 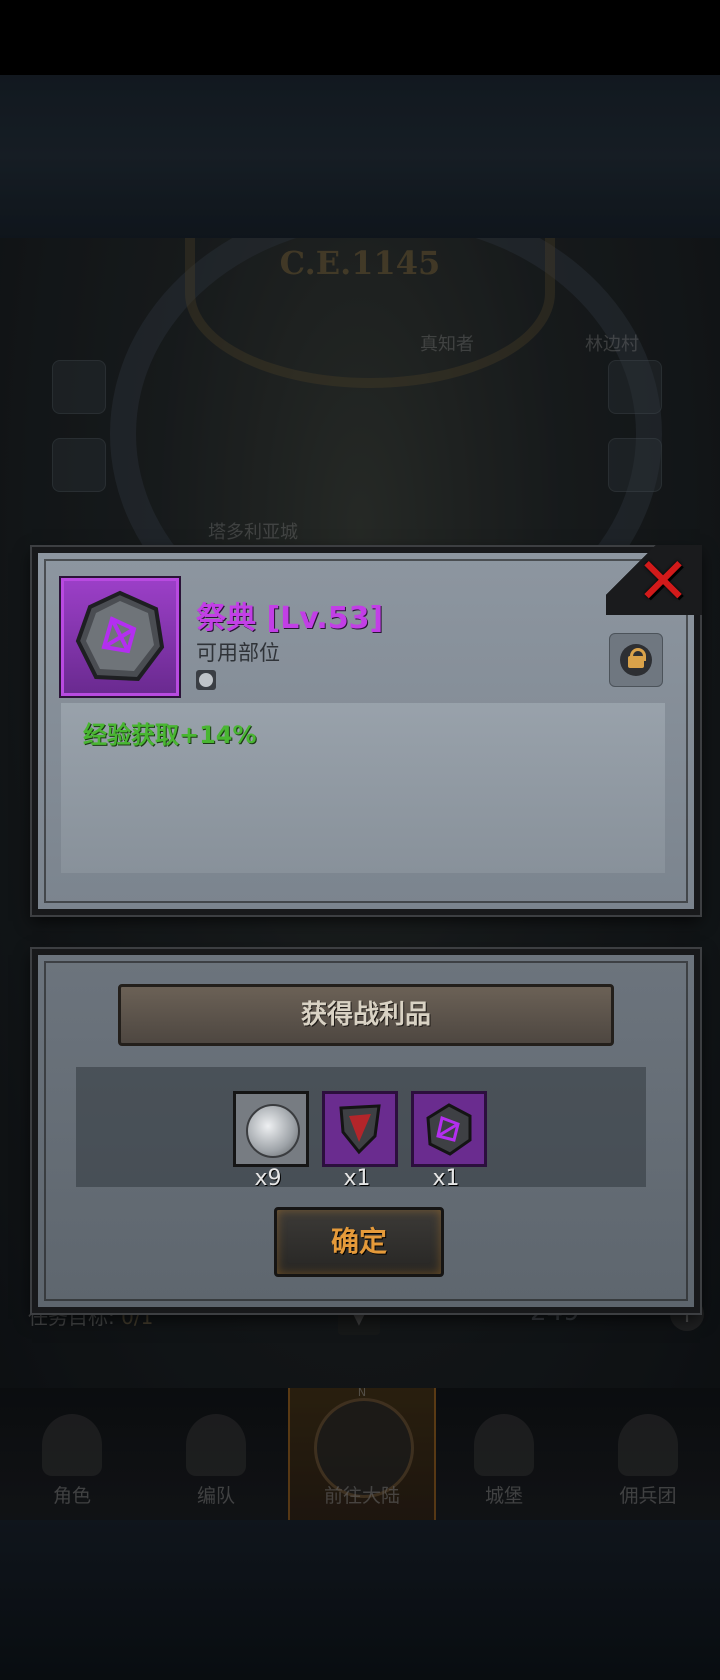 I want to click on item-effect-text: 经验获取+14%, so click(x=170, y=735).